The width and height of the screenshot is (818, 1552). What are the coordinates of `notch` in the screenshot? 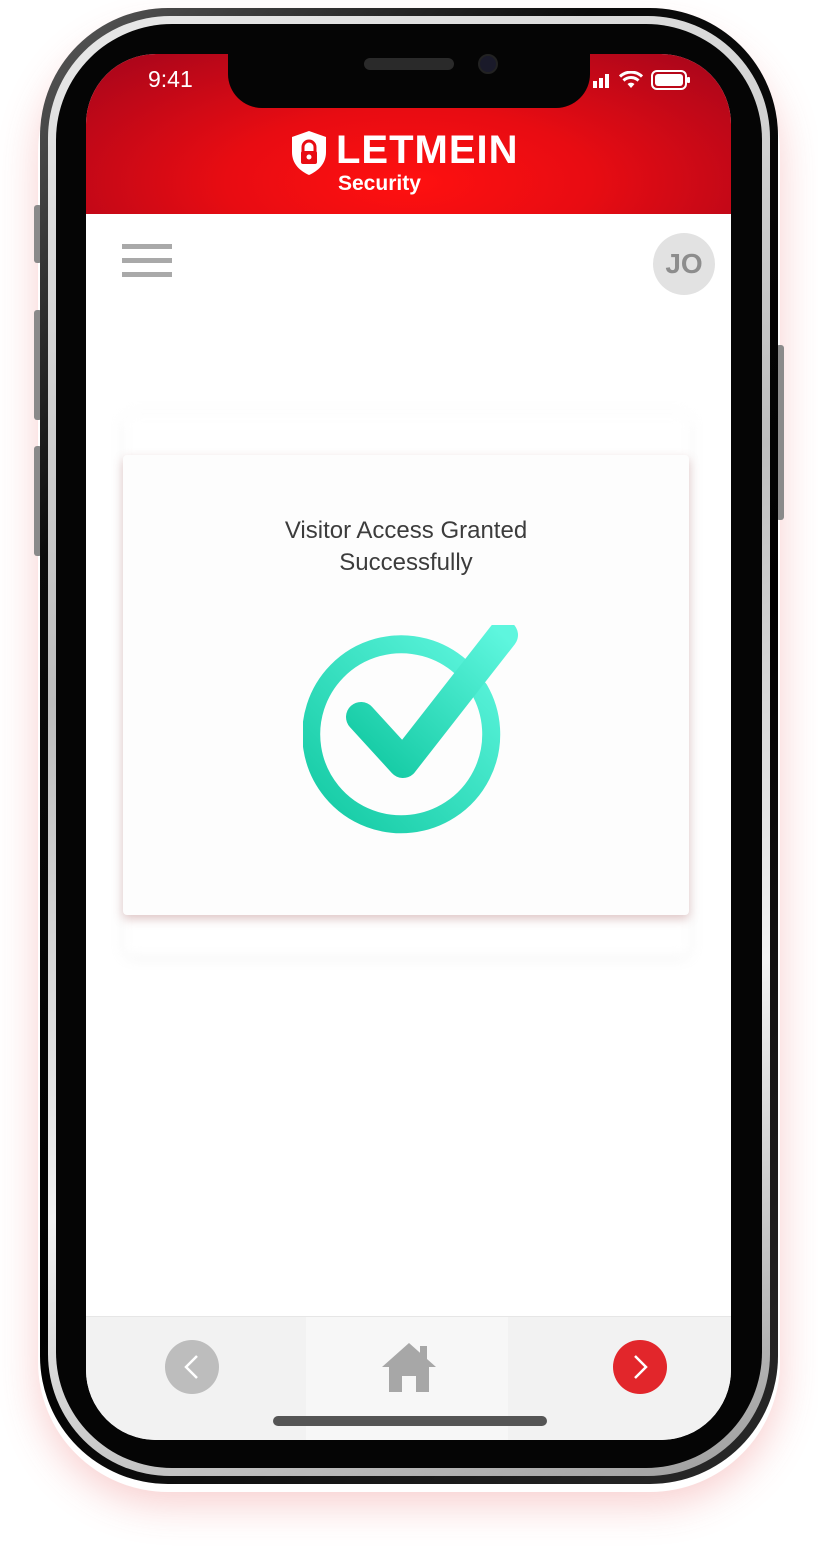 It's located at (409, 81).